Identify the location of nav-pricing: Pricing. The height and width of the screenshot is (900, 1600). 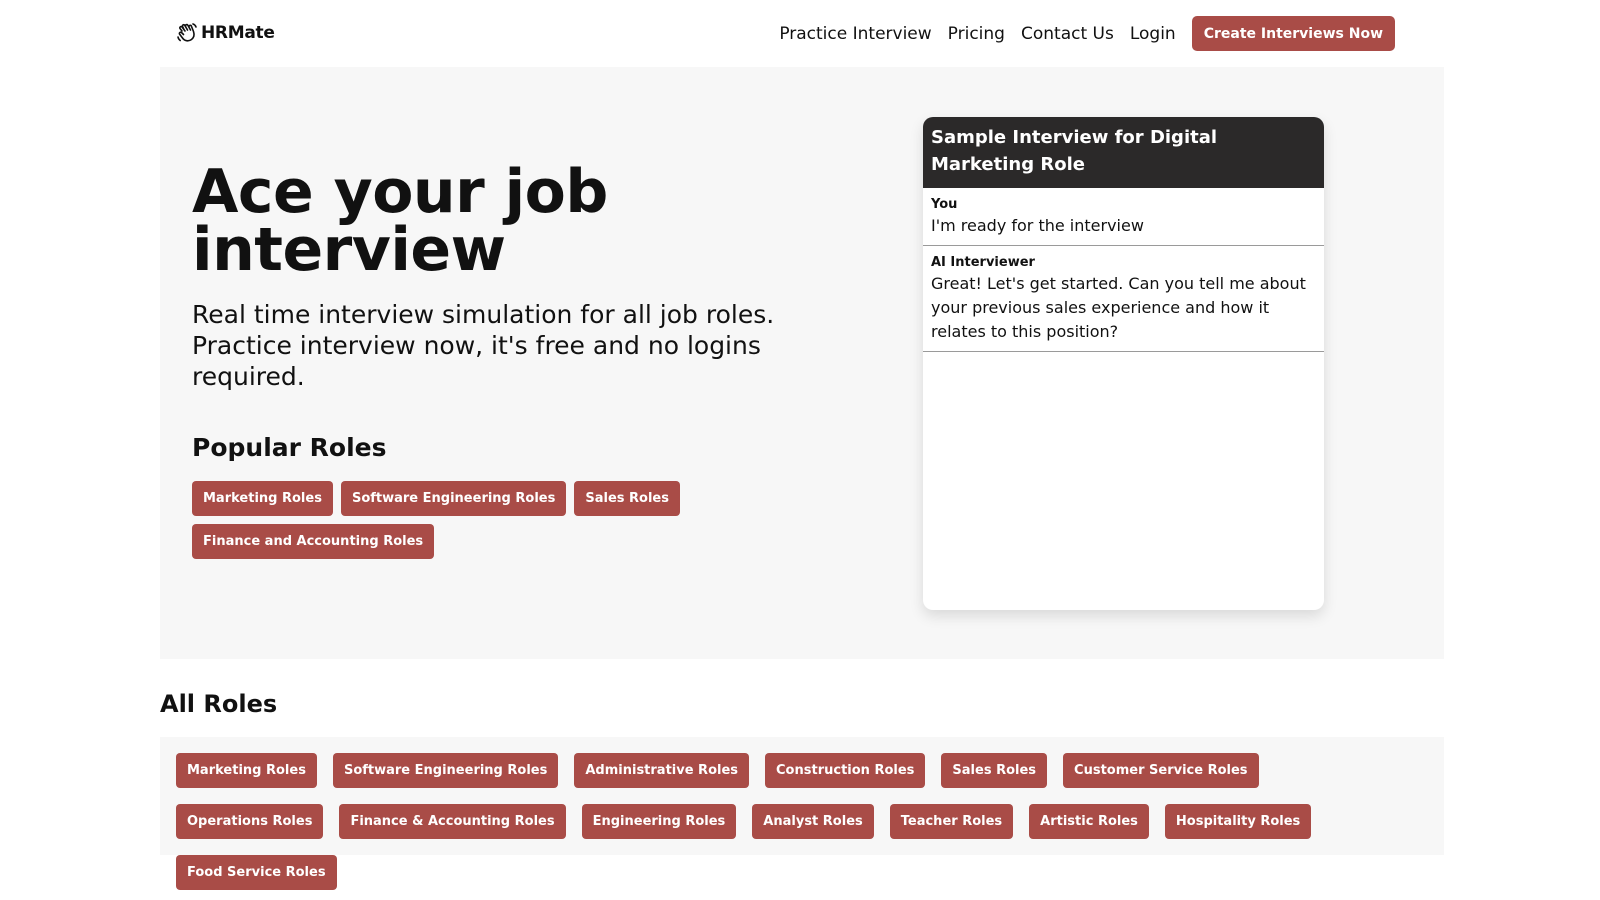
(976, 34).